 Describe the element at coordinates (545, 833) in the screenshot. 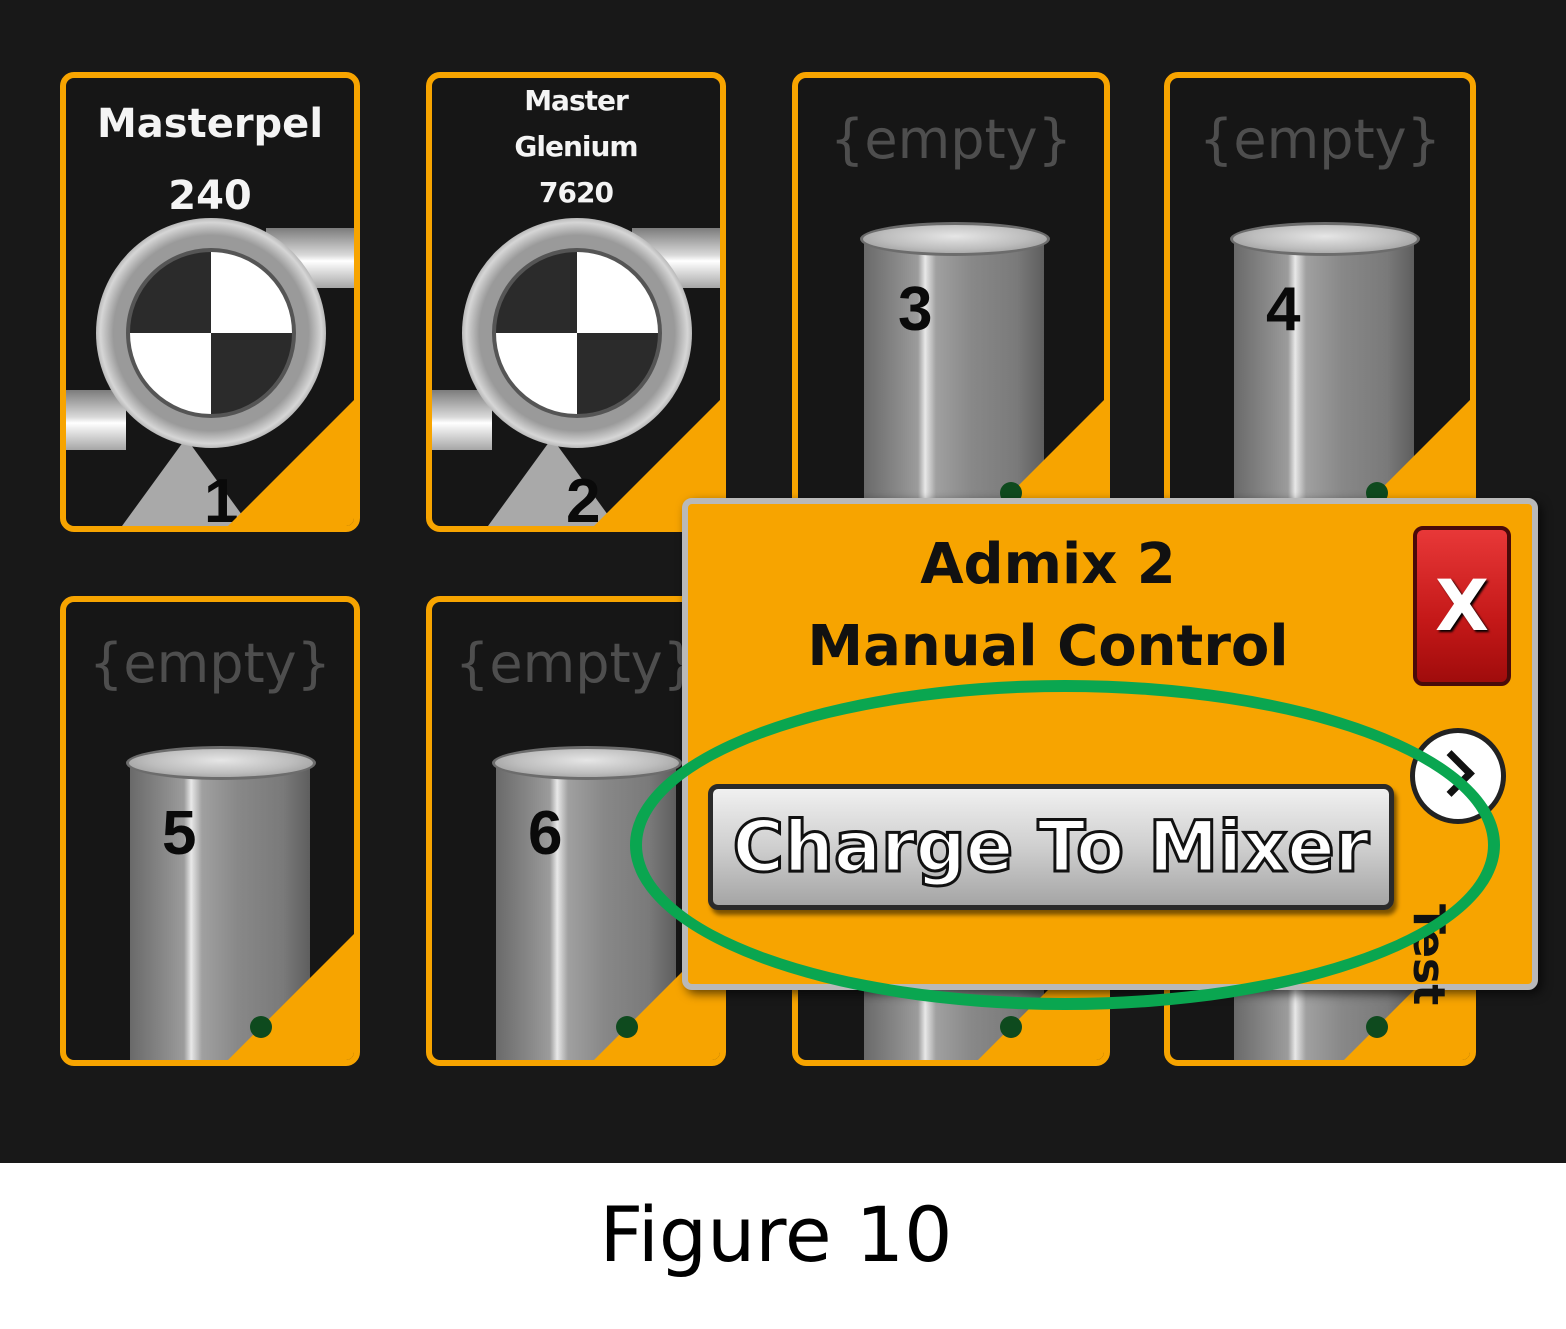

I see `admix-tile-number: 6` at that location.